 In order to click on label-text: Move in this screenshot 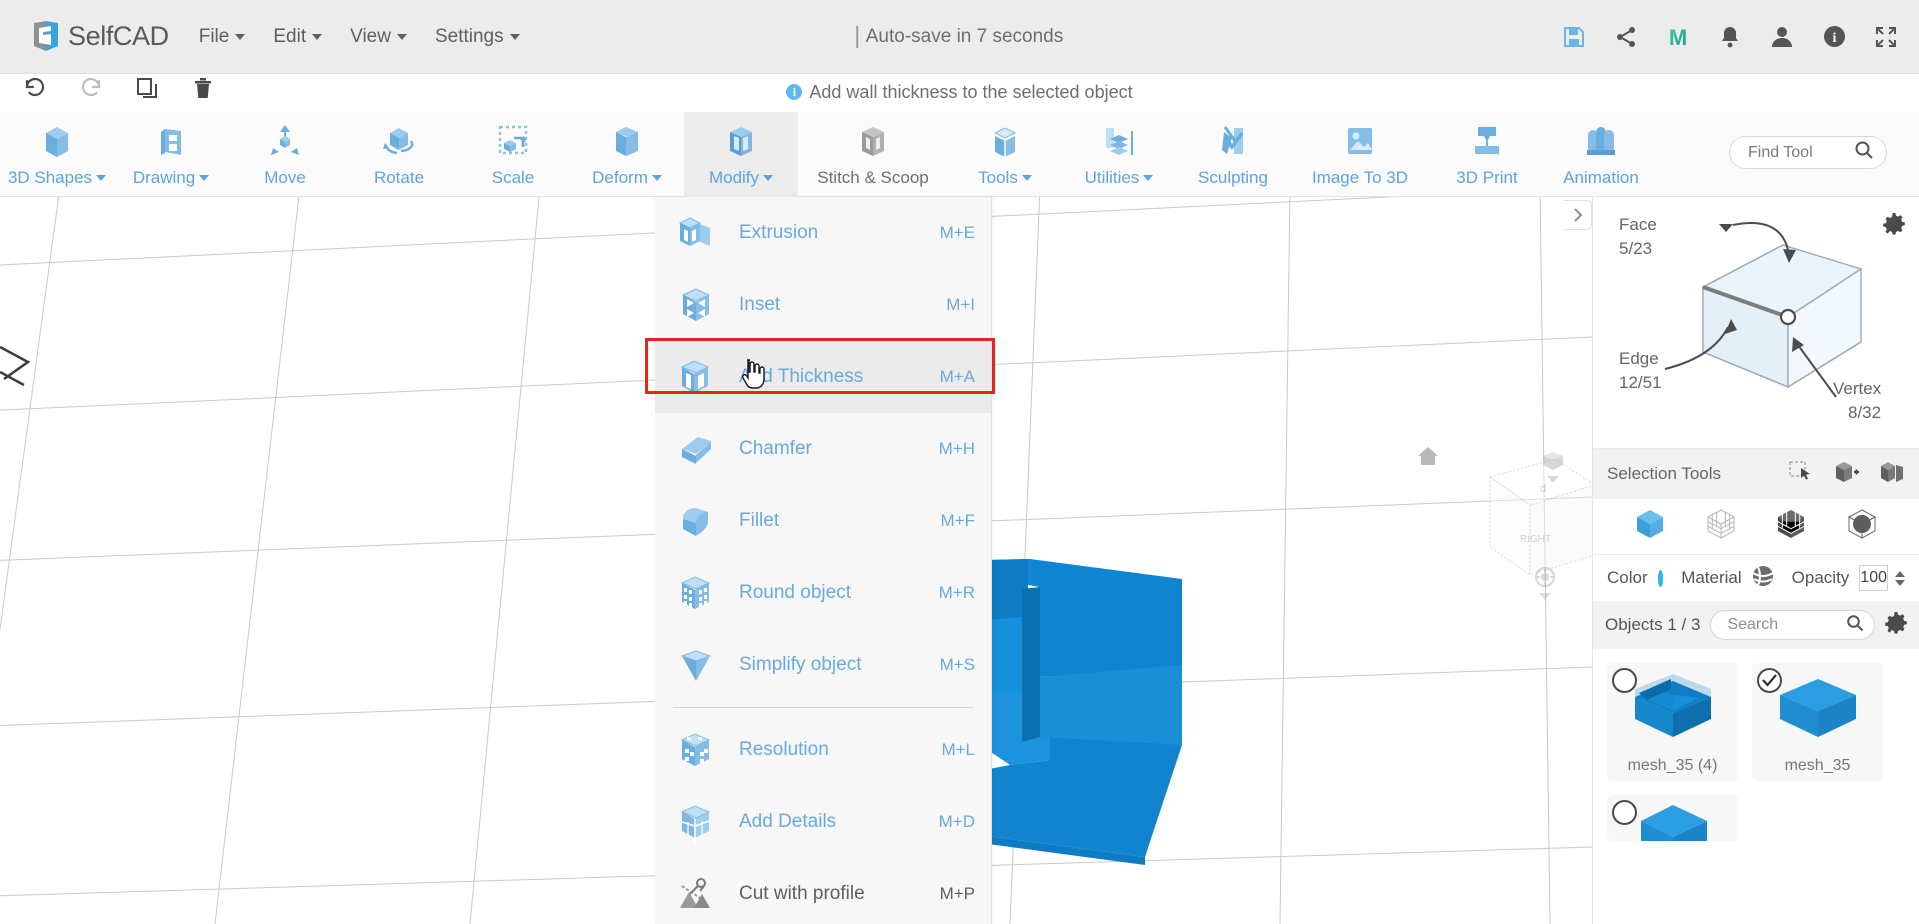, I will do `click(285, 177)`.